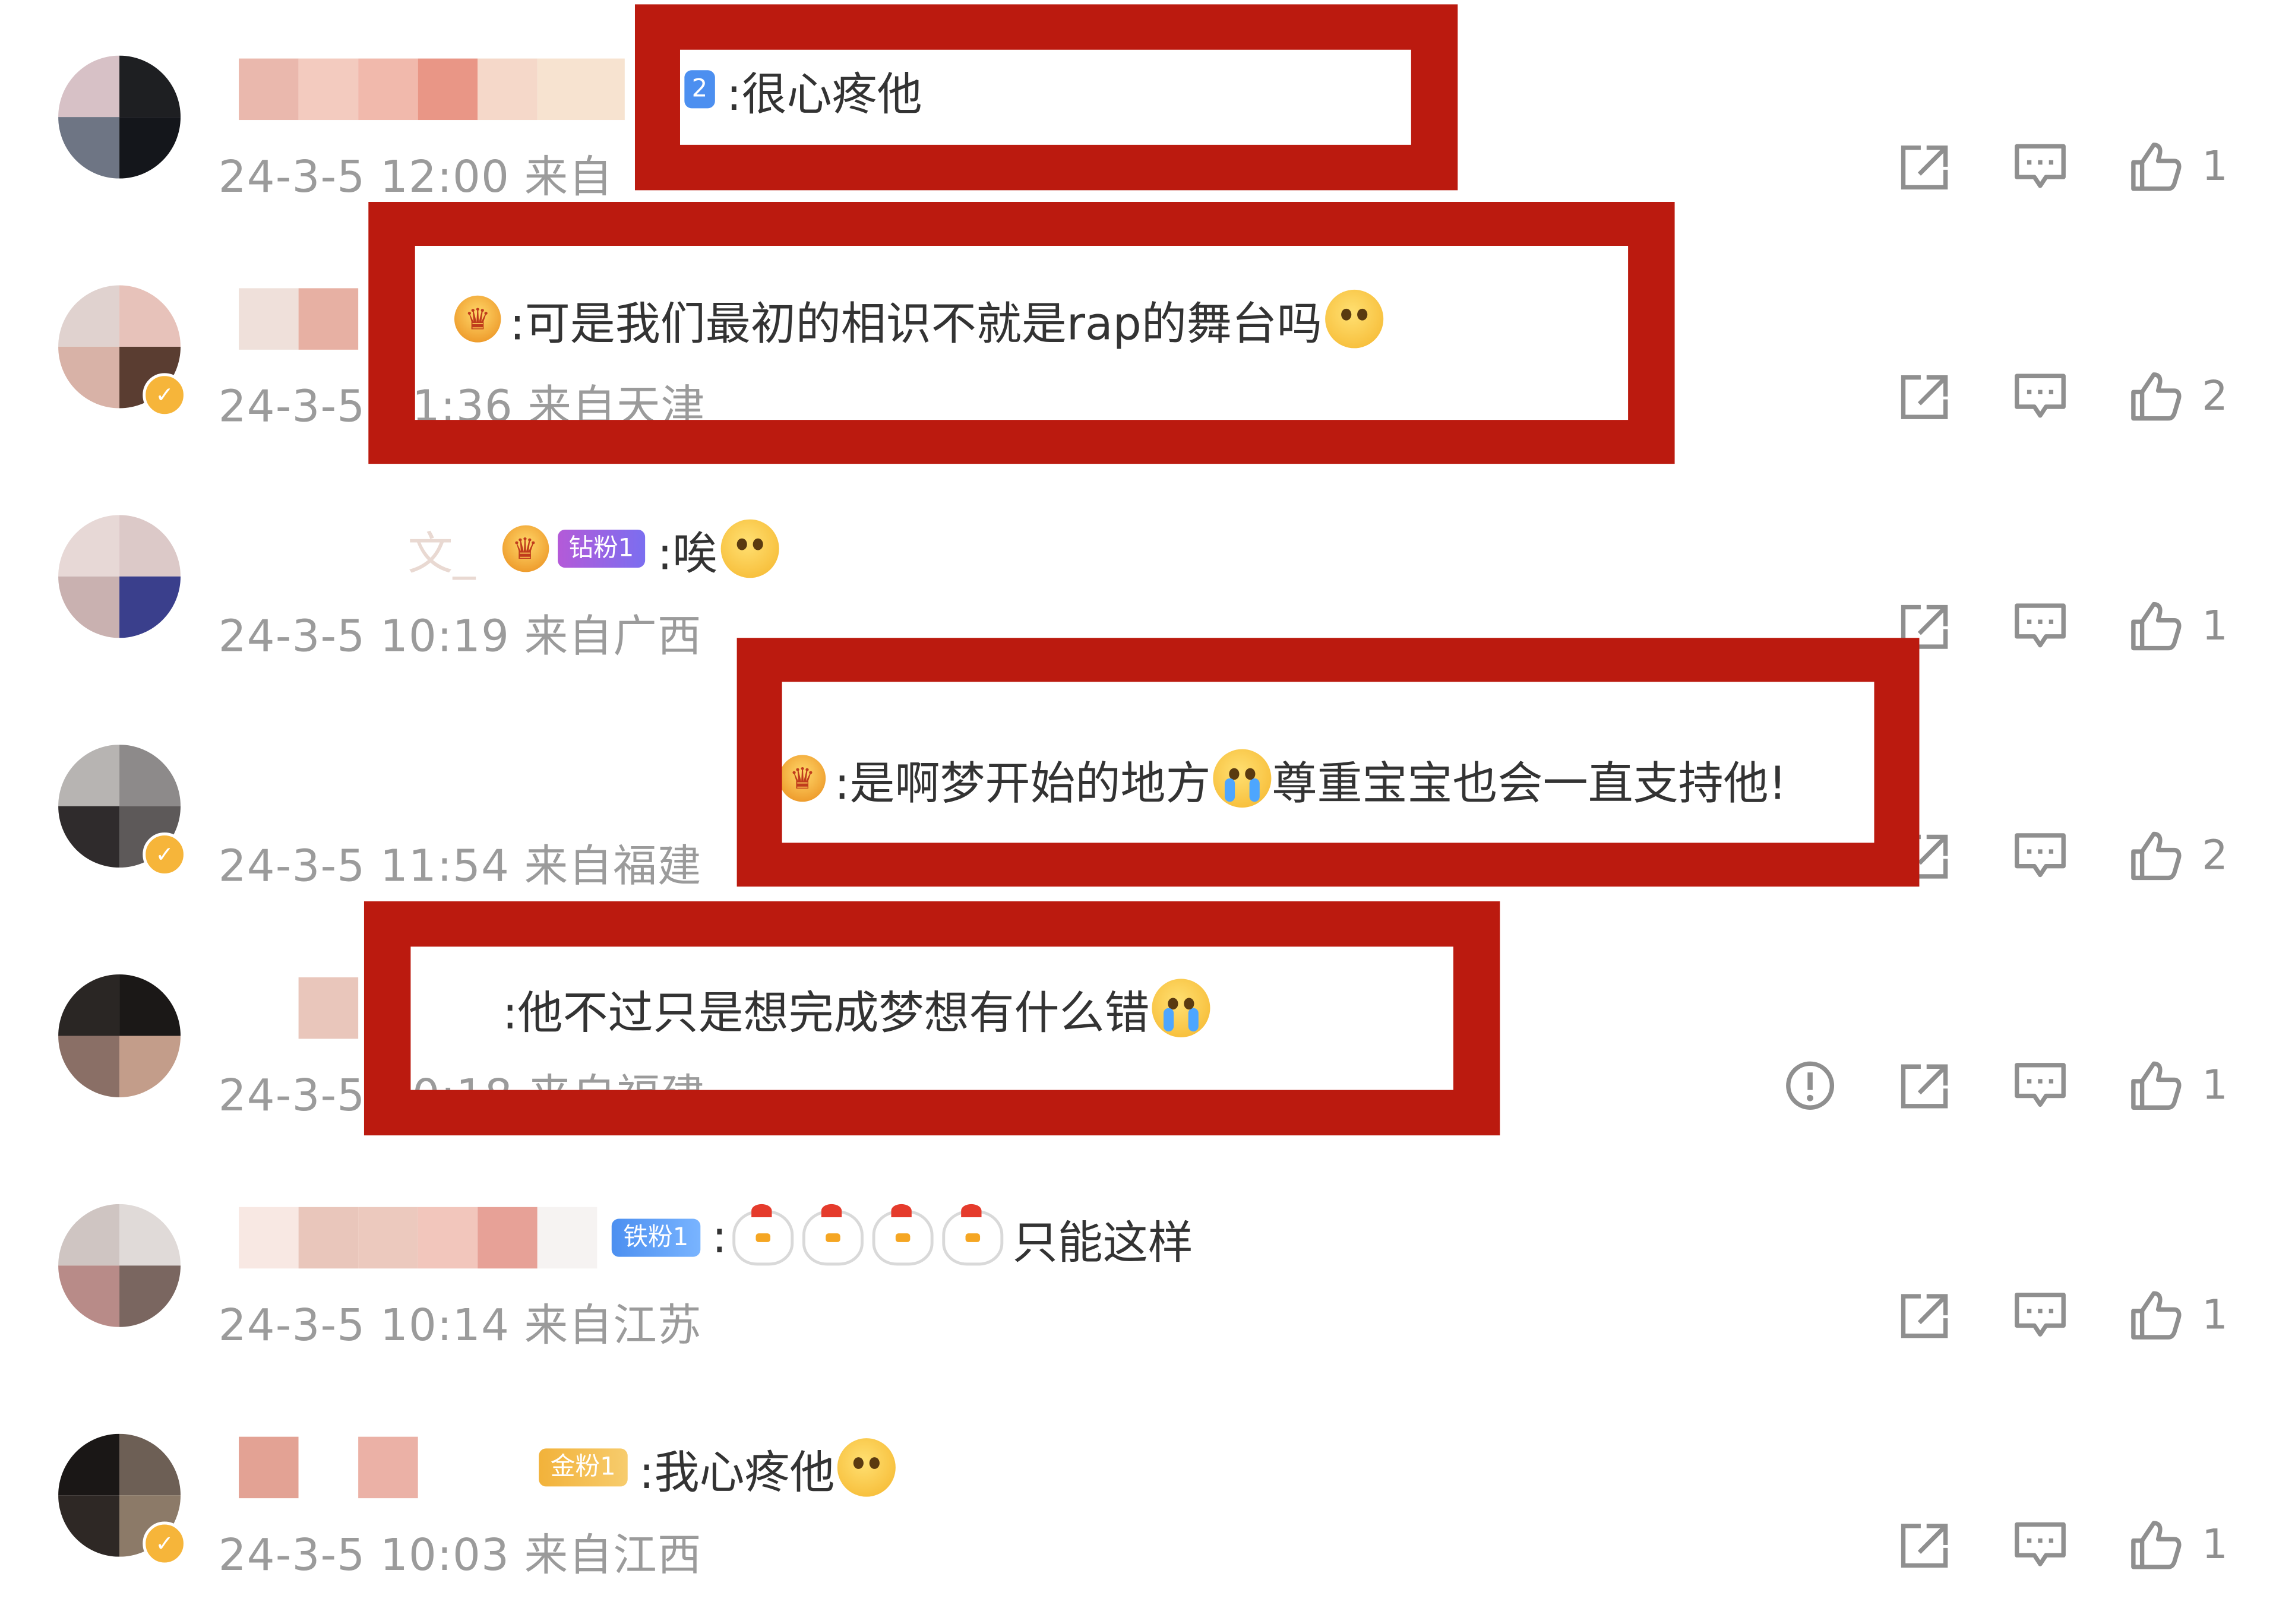 This screenshot has width=2276, height=1624. Describe the element at coordinates (364, 1556) in the screenshot. I see `timestamp: 24-3-5 10:03` at that location.